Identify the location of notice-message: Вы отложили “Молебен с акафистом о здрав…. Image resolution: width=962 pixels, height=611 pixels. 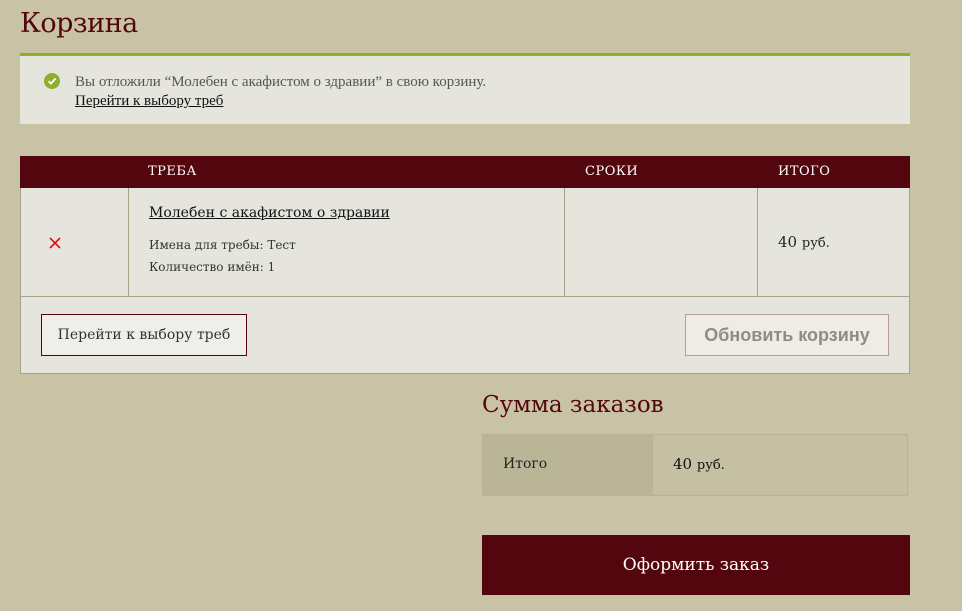
(281, 82).